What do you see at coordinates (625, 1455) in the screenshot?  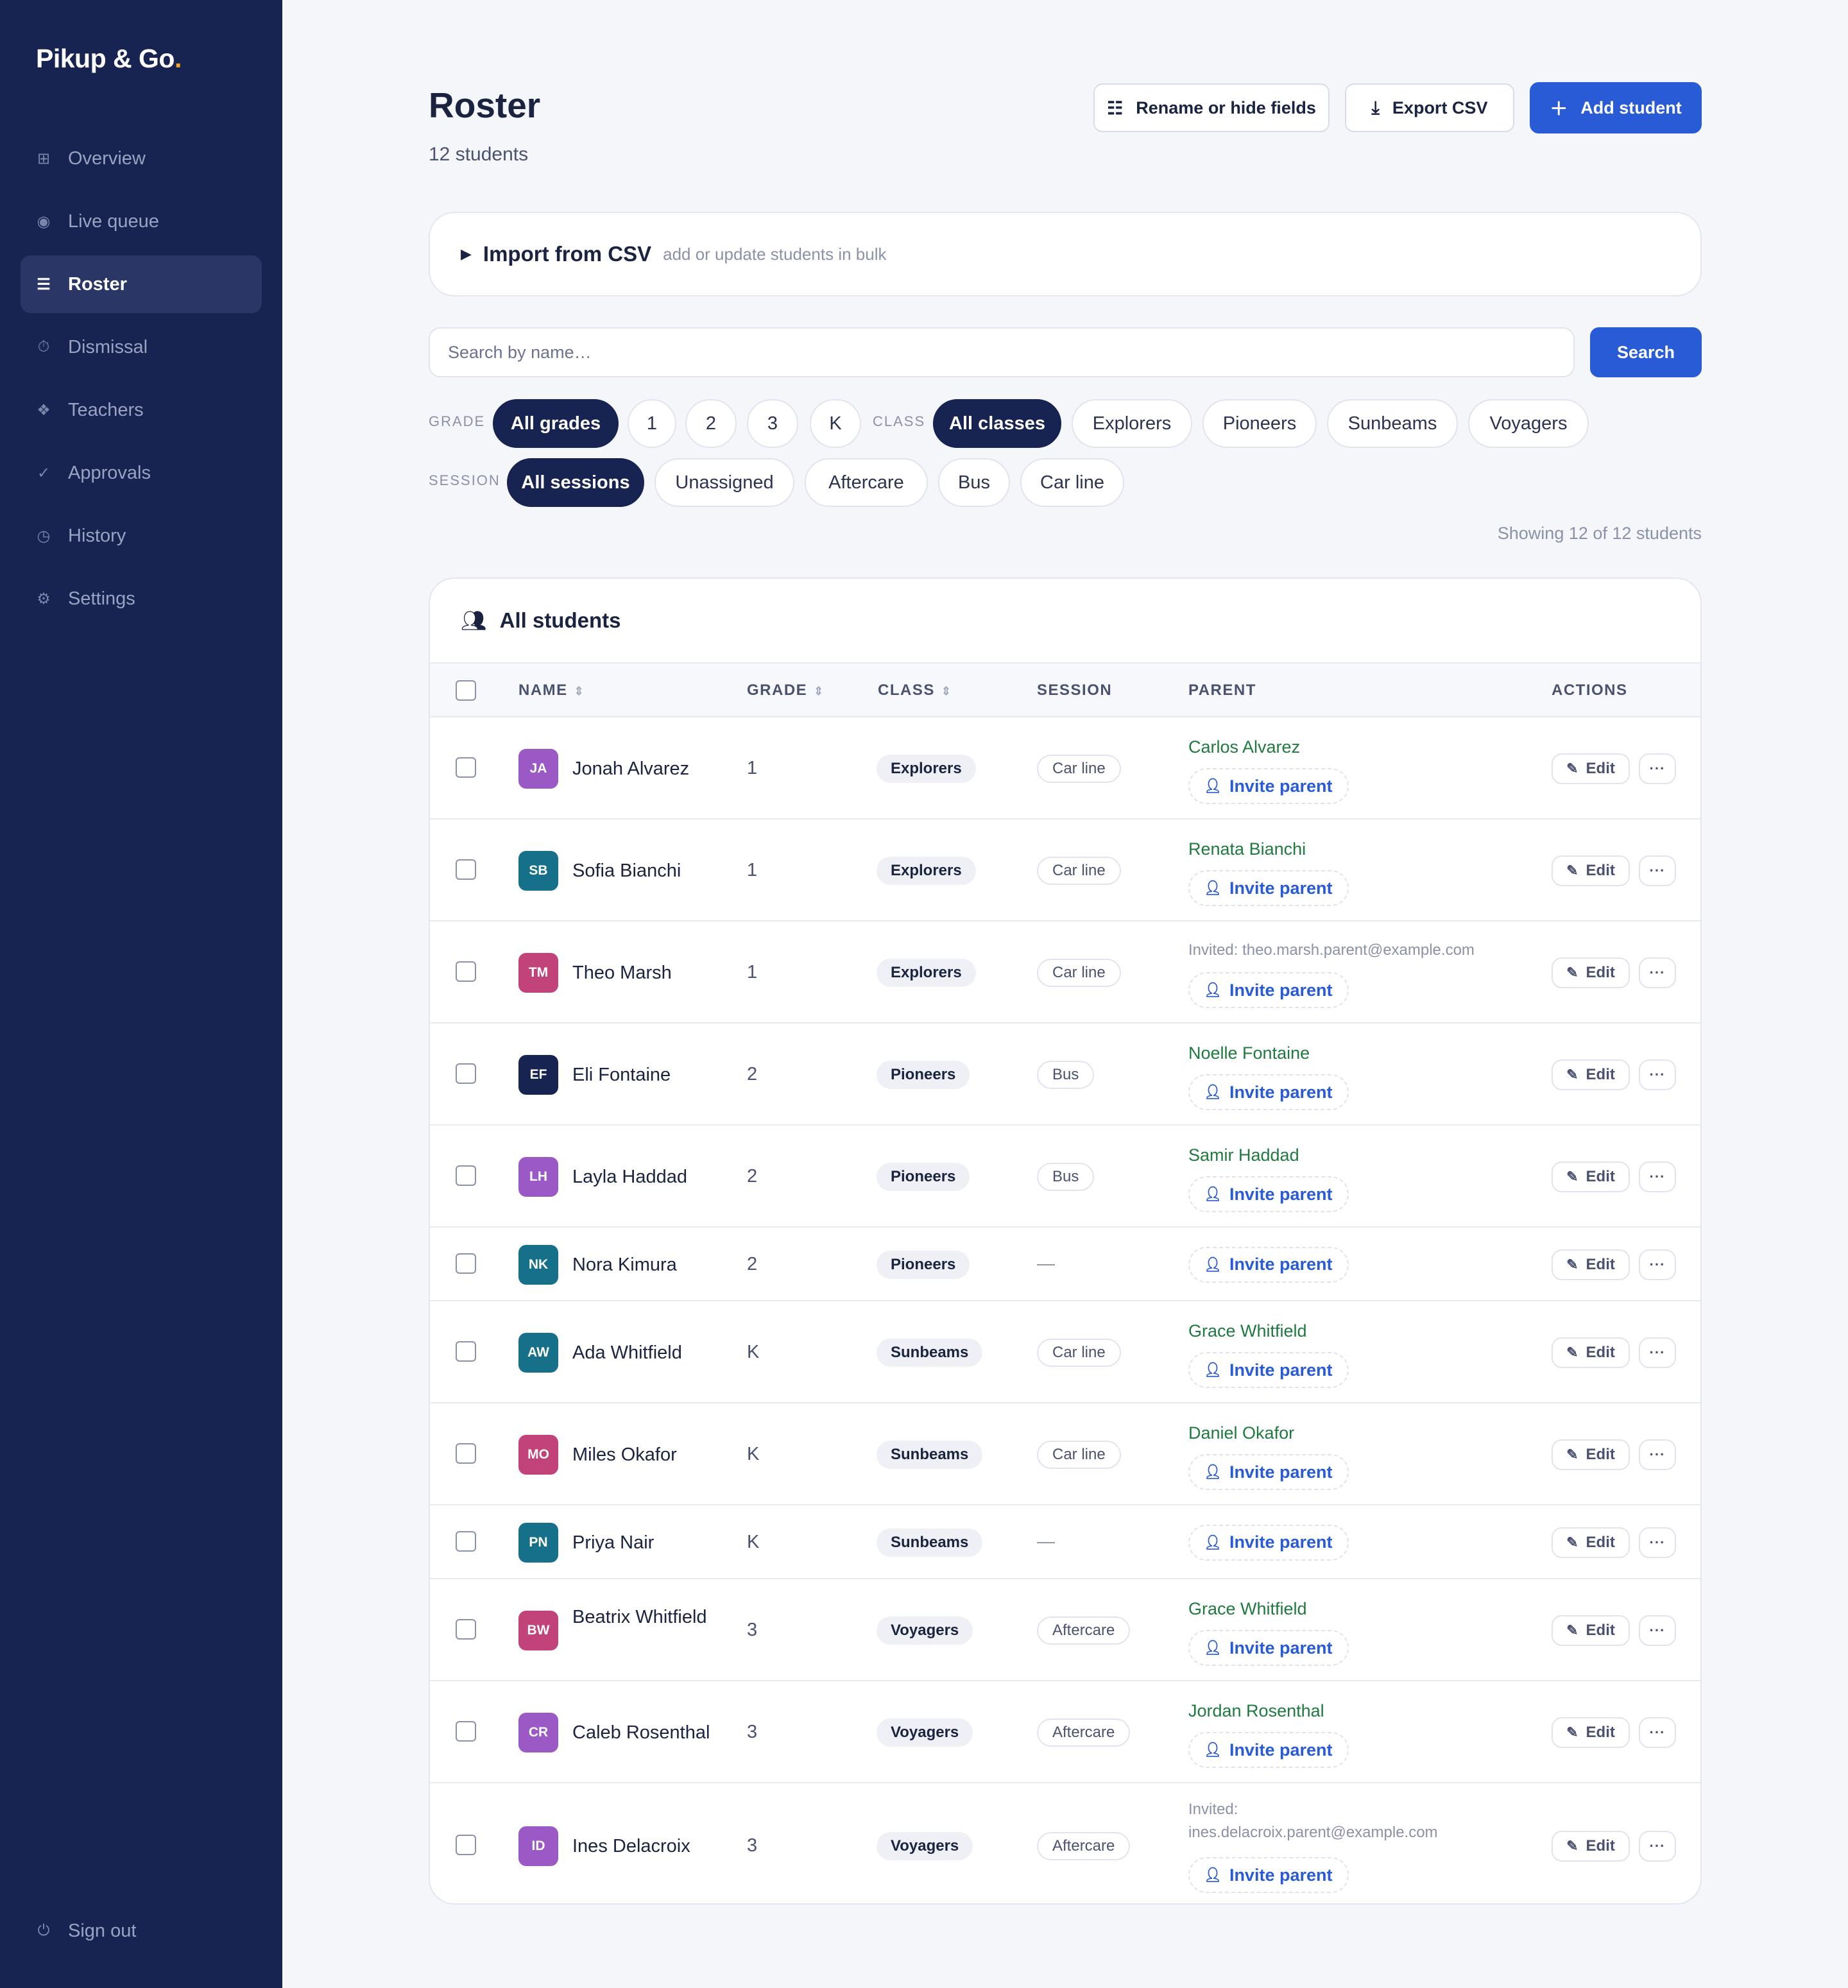 I see `student-name: Miles Okafor` at bounding box center [625, 1455].